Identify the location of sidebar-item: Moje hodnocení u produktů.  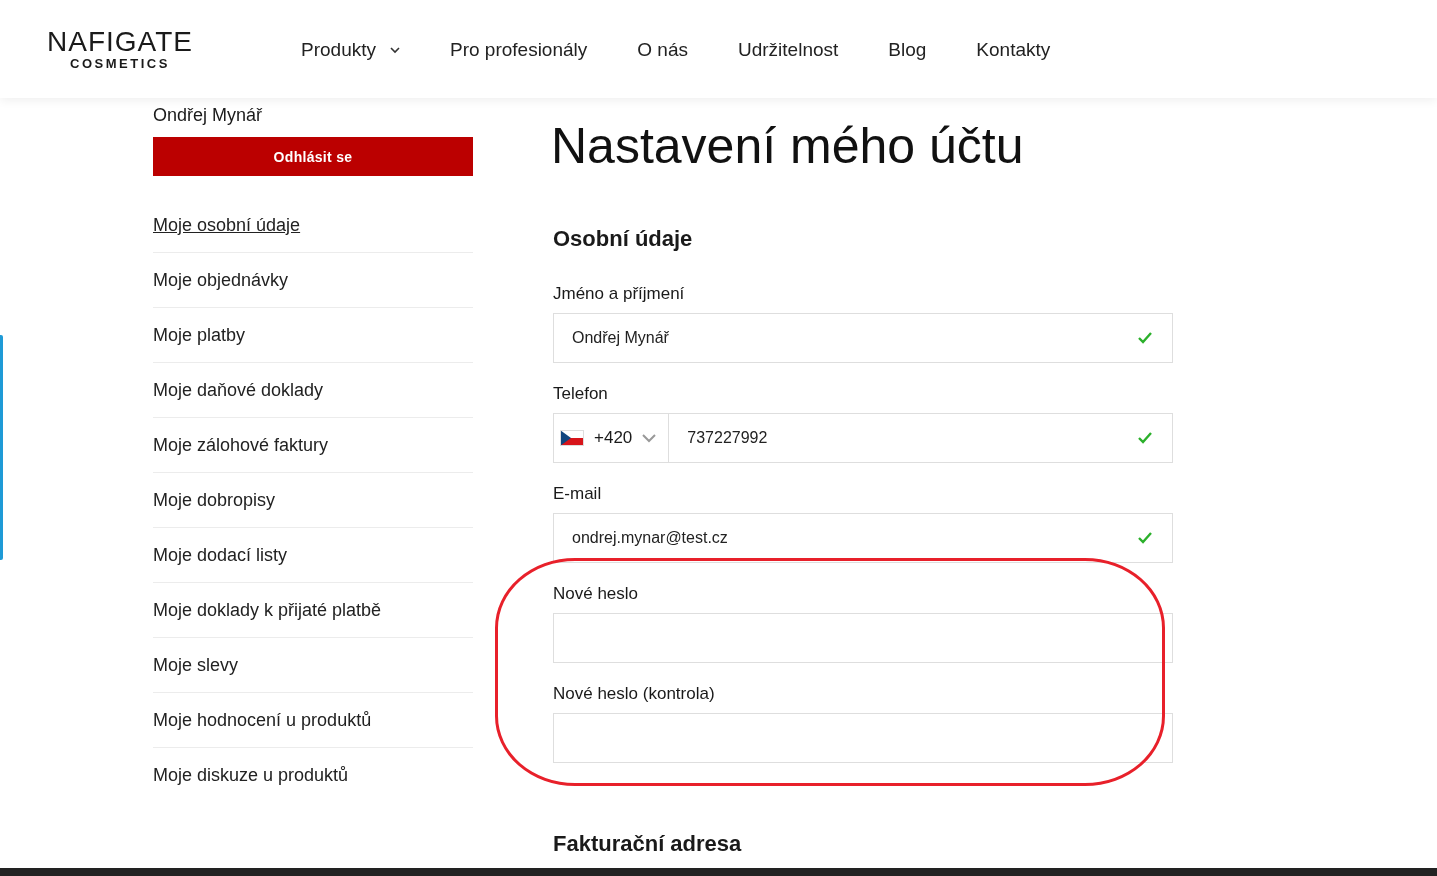
(313, 720).